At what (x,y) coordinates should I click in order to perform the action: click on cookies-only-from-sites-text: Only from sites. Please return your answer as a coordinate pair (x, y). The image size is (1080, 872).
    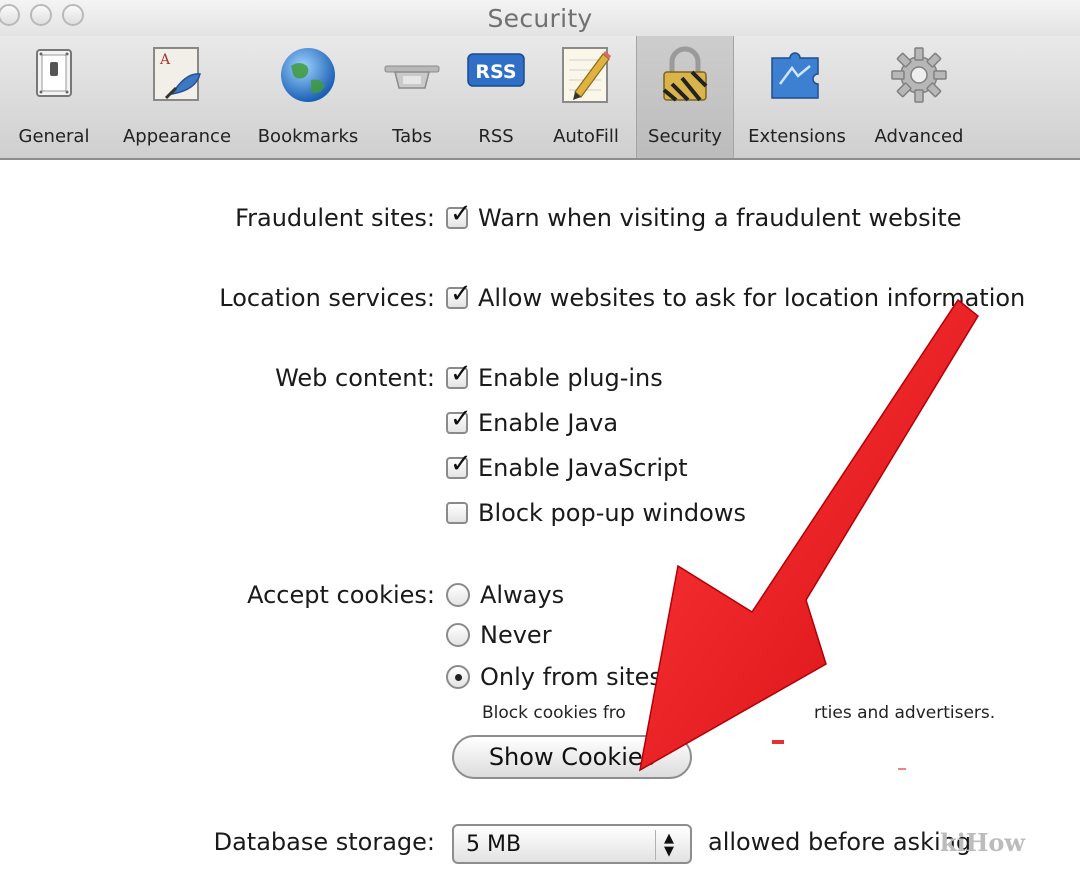
    Looking at the image, I should click on (571, 677).